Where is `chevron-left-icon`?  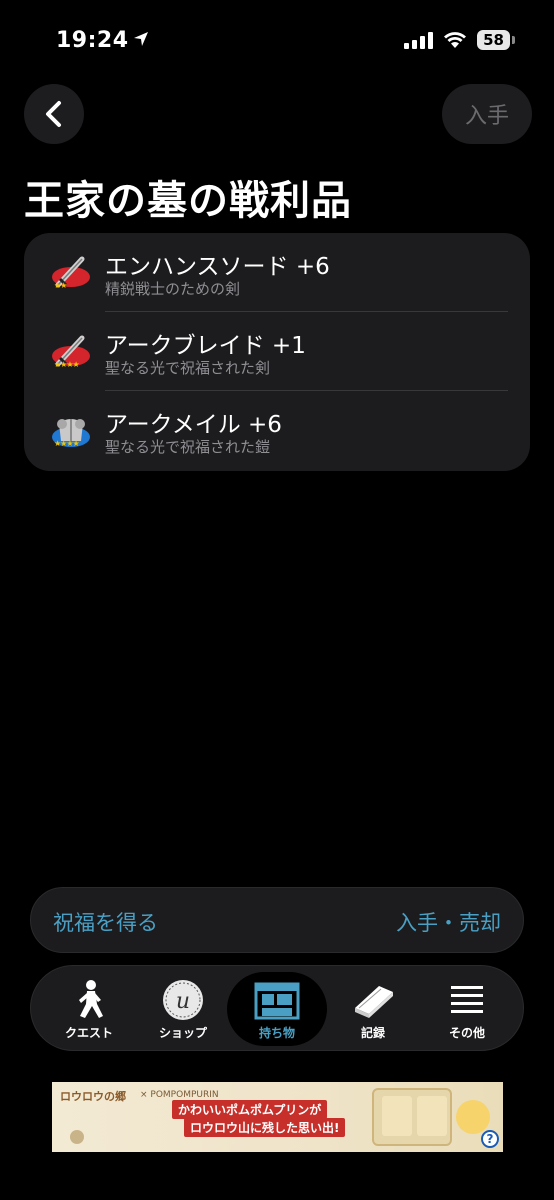
chevron-left-icon is located at coordinates (53, 114).